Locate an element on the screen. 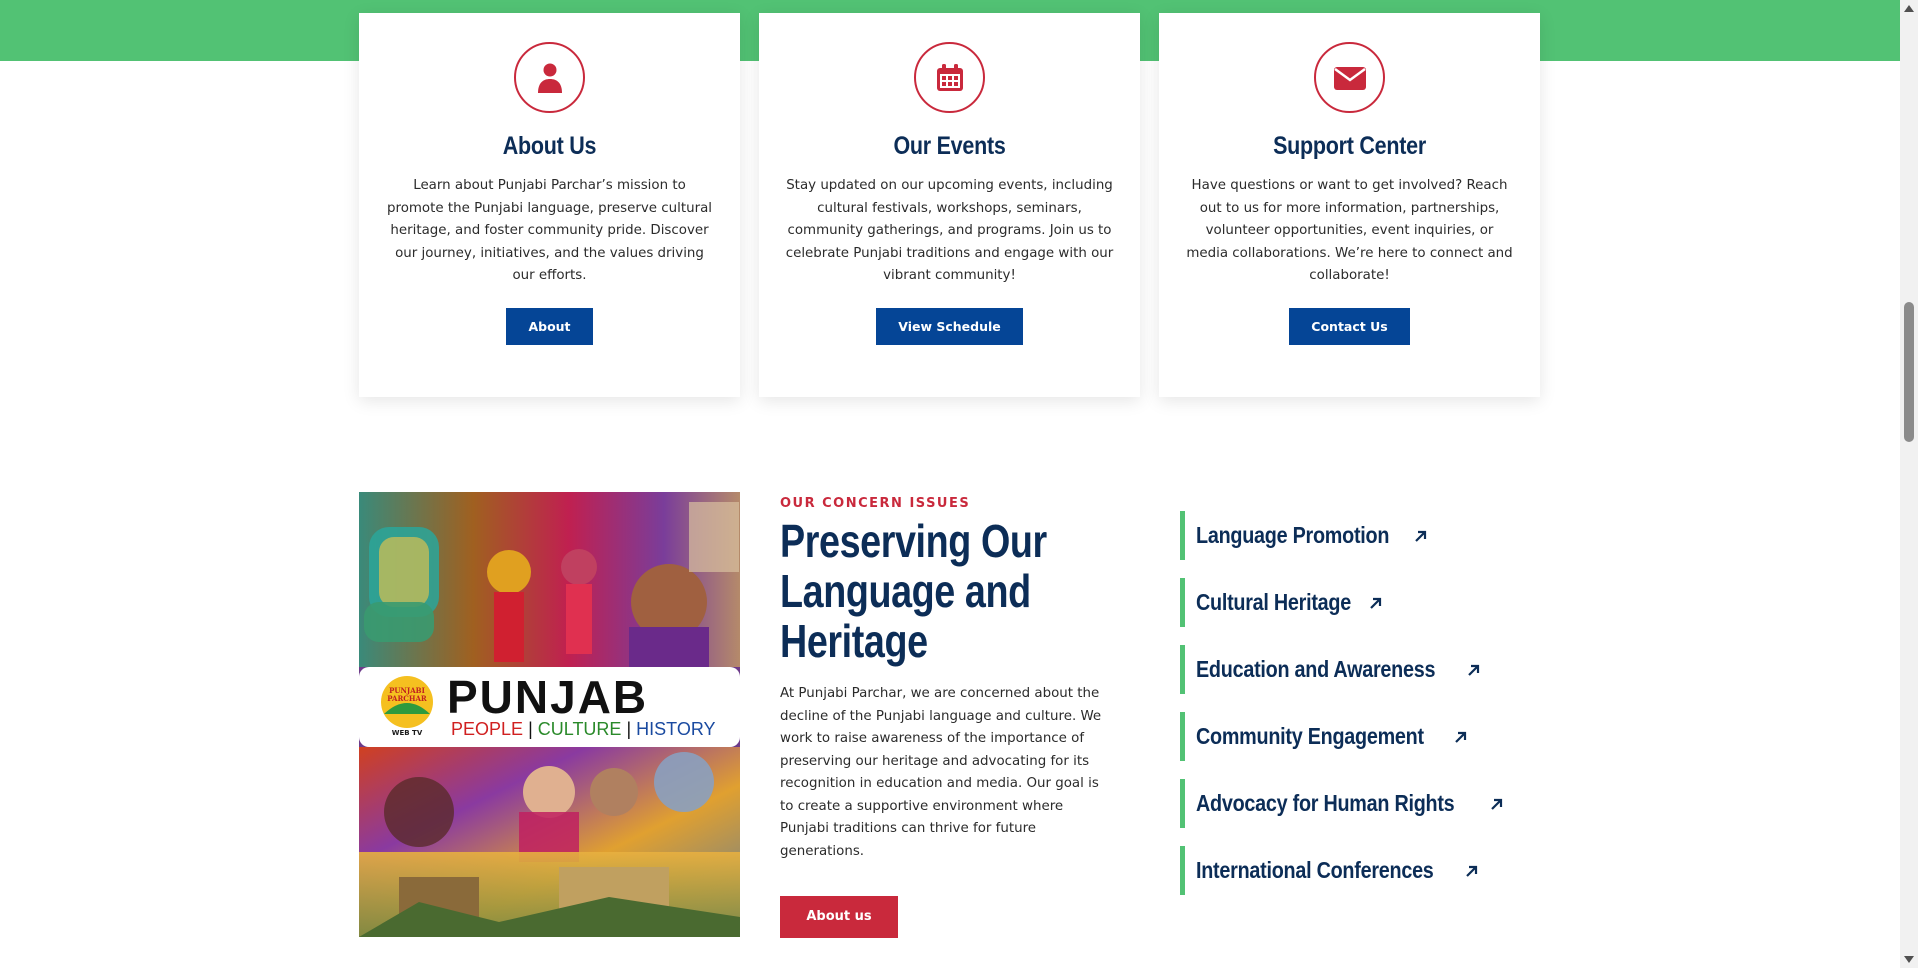  scrollbar-thumb is located at coordinates (1909, 372).